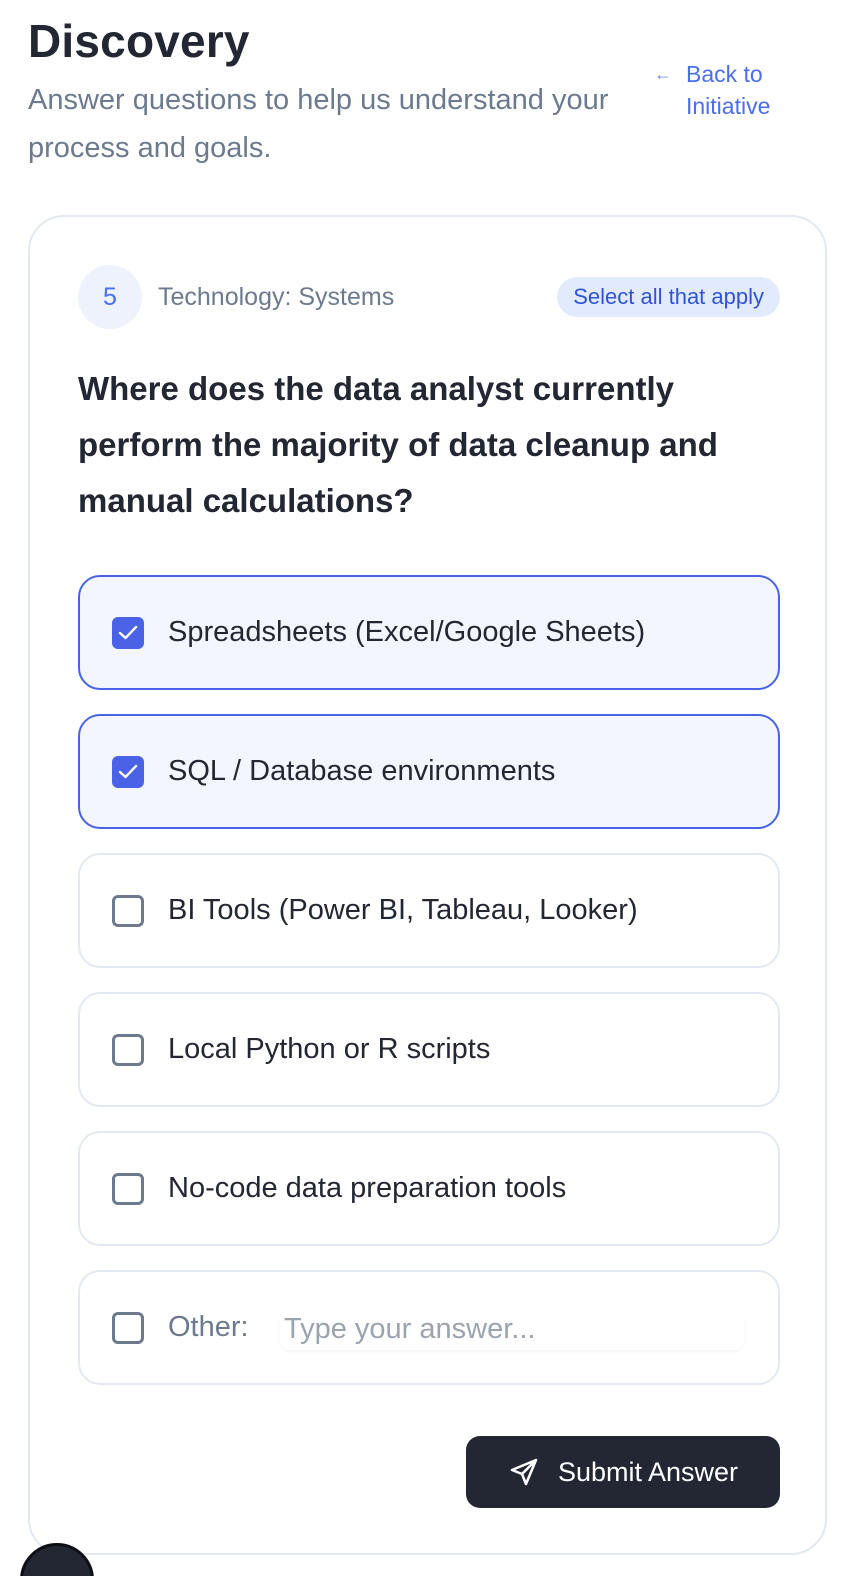 This screenshot has height=1576, width=854. Describe the element at coordinates (648, 1471) in the screenshot. I see `submit-label: Submit Answer` at that location.